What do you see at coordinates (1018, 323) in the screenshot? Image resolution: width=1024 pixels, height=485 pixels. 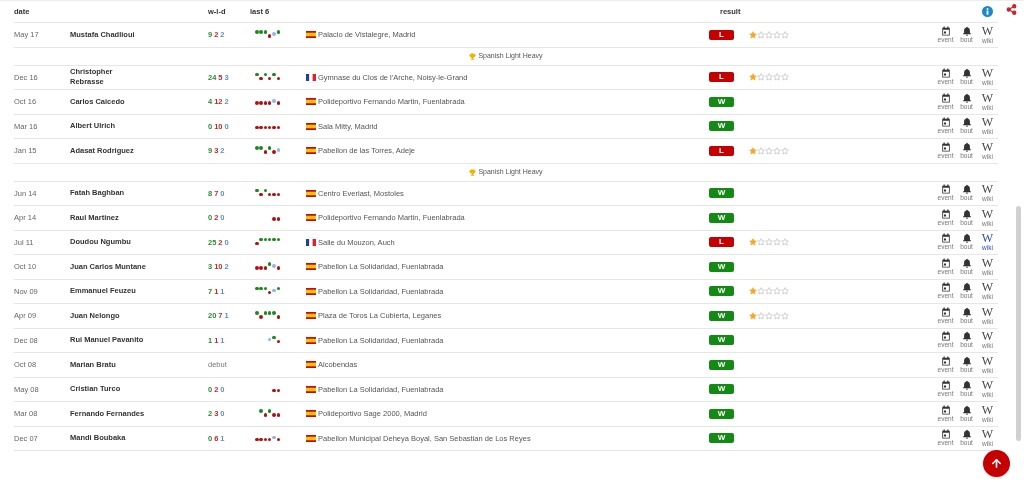 I see `scrollbar-thumb` at bounding box center [1018, 323].